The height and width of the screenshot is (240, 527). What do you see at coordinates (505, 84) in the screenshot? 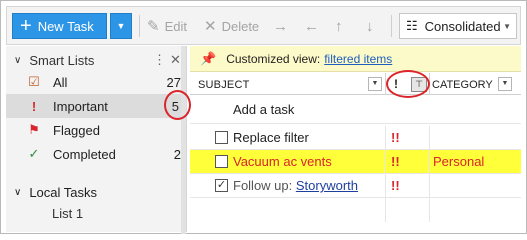
I see `category-filter-button: ▼` at bounding box center [505, 84].